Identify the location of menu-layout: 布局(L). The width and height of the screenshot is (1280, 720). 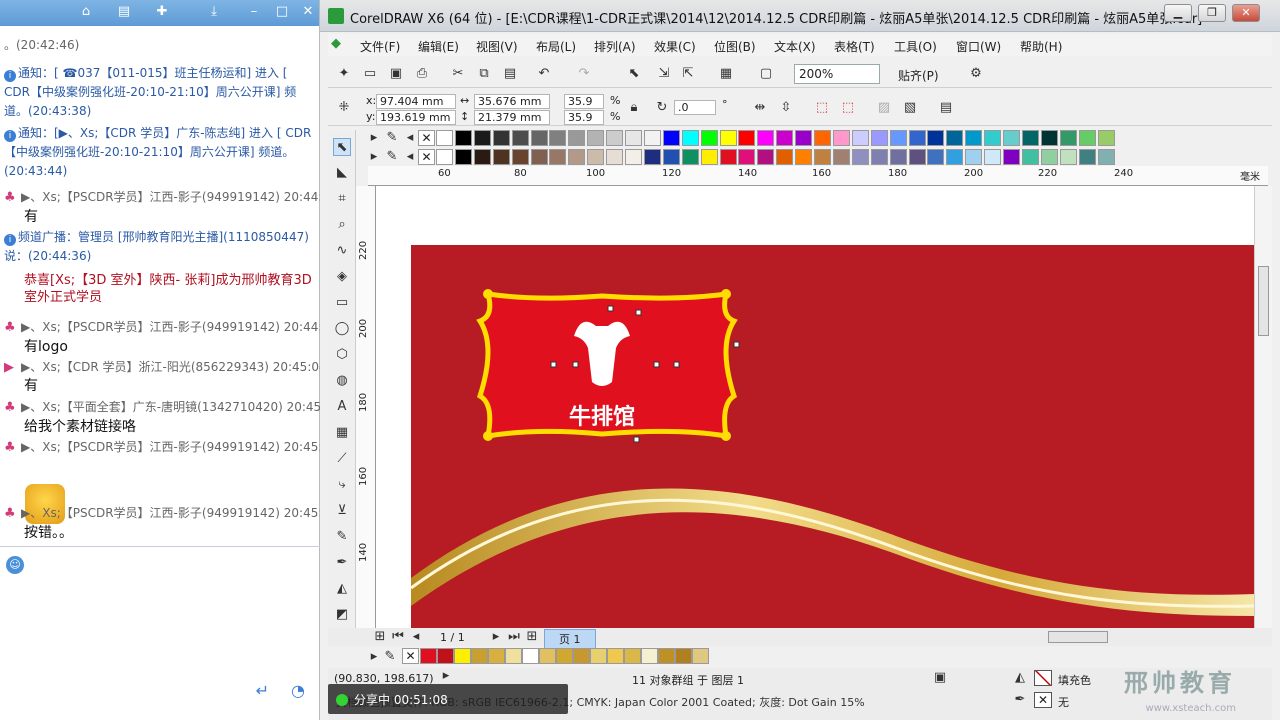
(556, 46).